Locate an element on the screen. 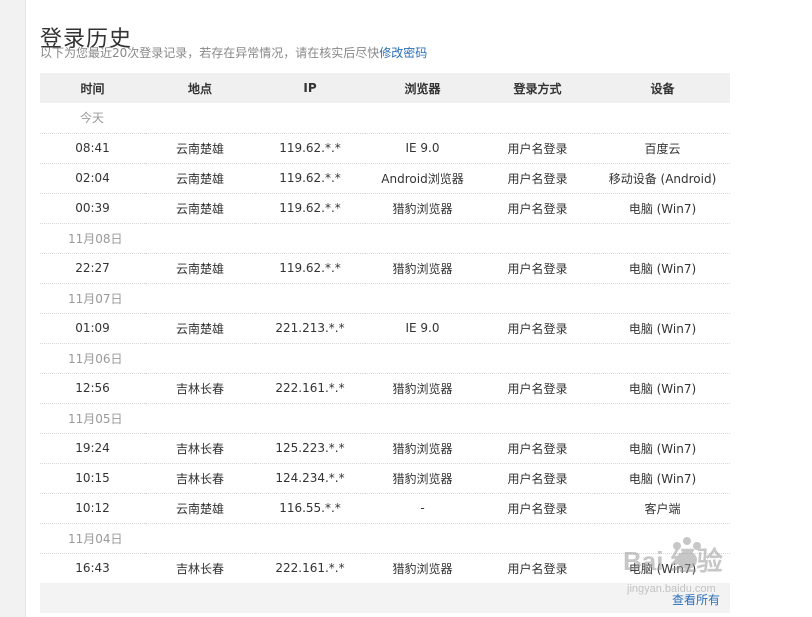 This screenshot has width=812, height=617. table-header-row: 时间 地点 IP 浏览器 登录方式 设备 is located at coordinates (385, 88).